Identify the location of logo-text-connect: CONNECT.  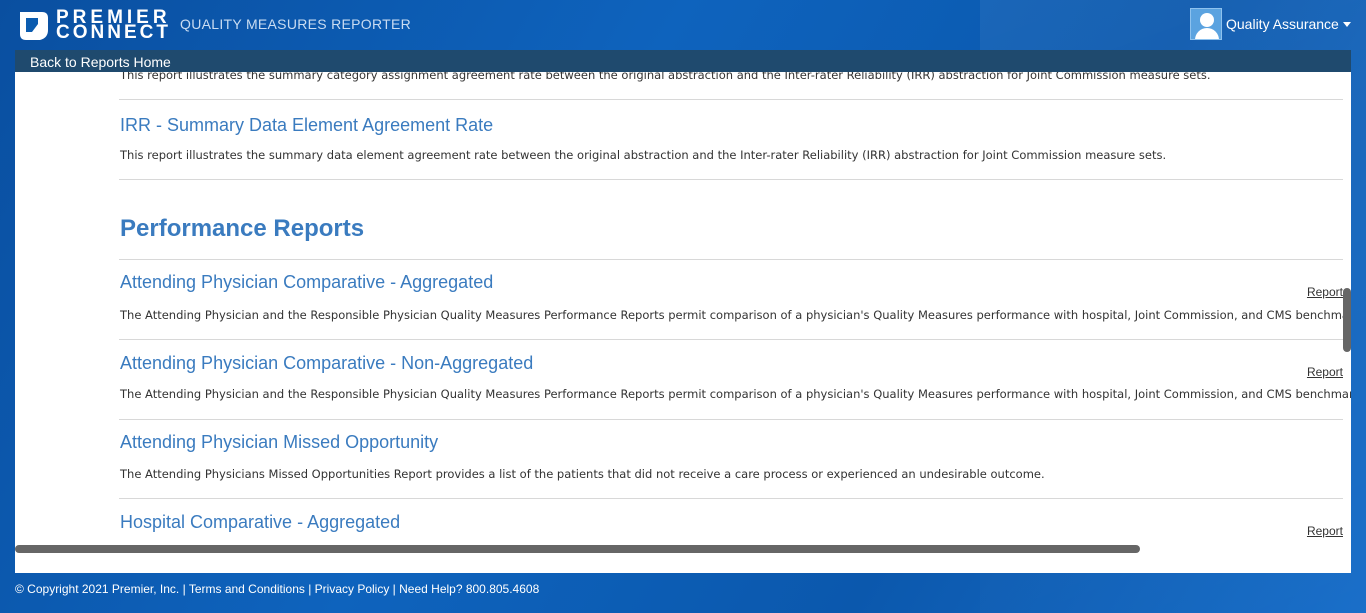
(113, 32).